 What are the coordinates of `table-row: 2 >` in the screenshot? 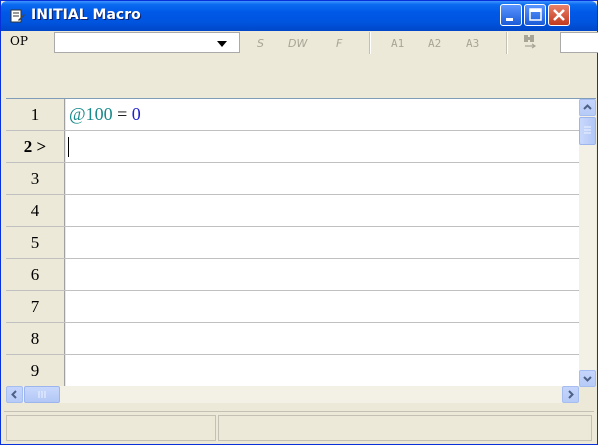 It's located at (292, 147).